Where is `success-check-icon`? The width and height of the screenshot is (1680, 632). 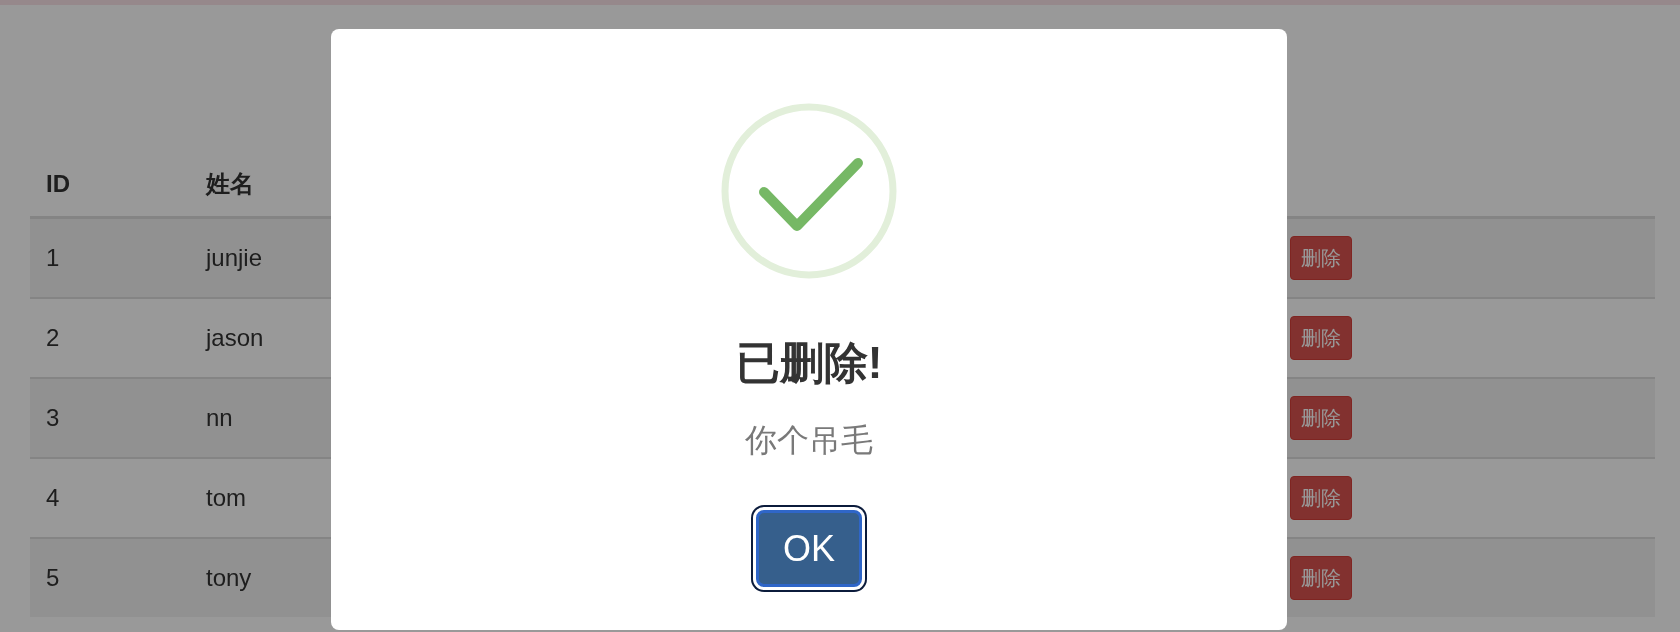
success-check-icon is located at coordinates (809, 191).